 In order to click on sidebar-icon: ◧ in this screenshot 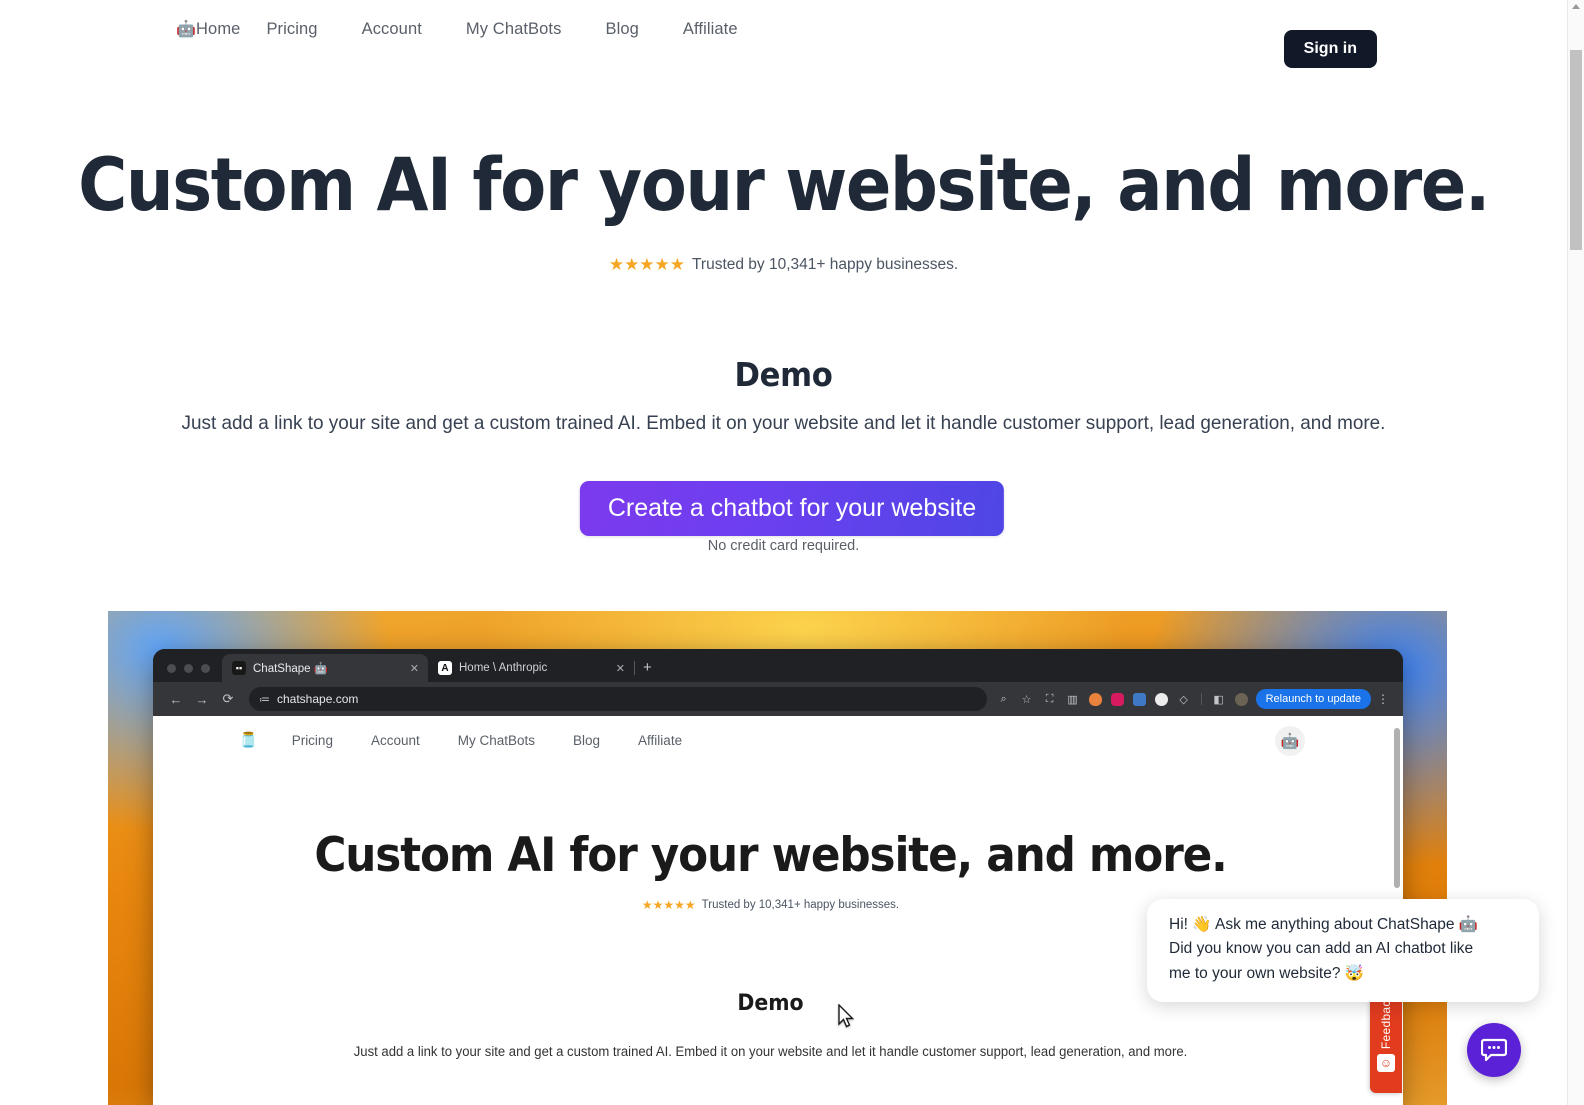, I will do `click(1219, 699)`.